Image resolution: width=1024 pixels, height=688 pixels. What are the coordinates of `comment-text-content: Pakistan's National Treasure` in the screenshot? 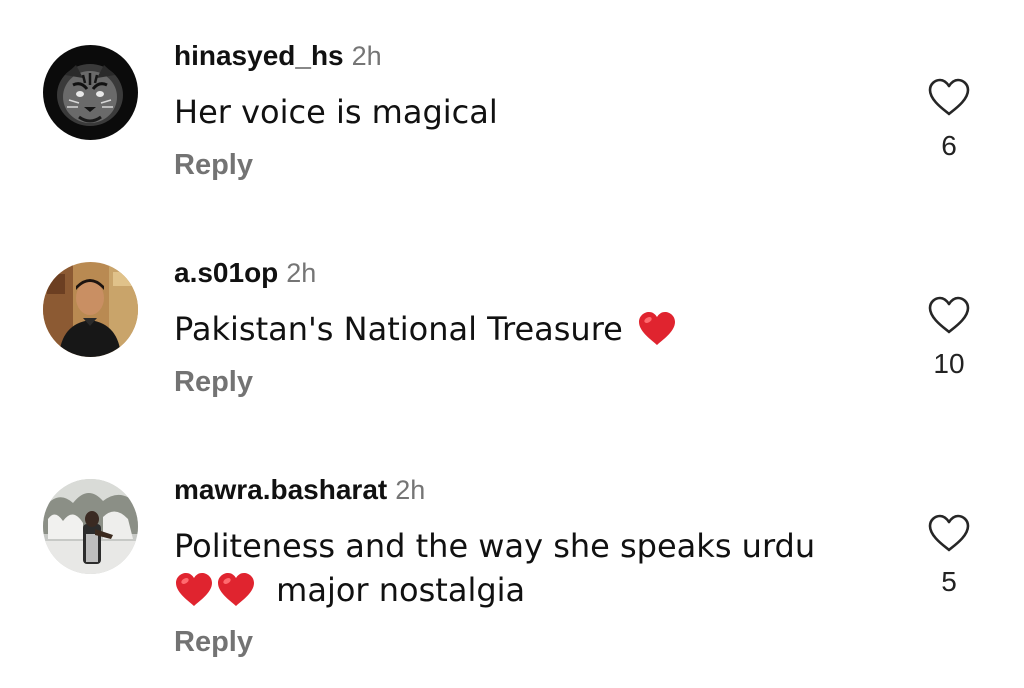 It's located at (398, 329).